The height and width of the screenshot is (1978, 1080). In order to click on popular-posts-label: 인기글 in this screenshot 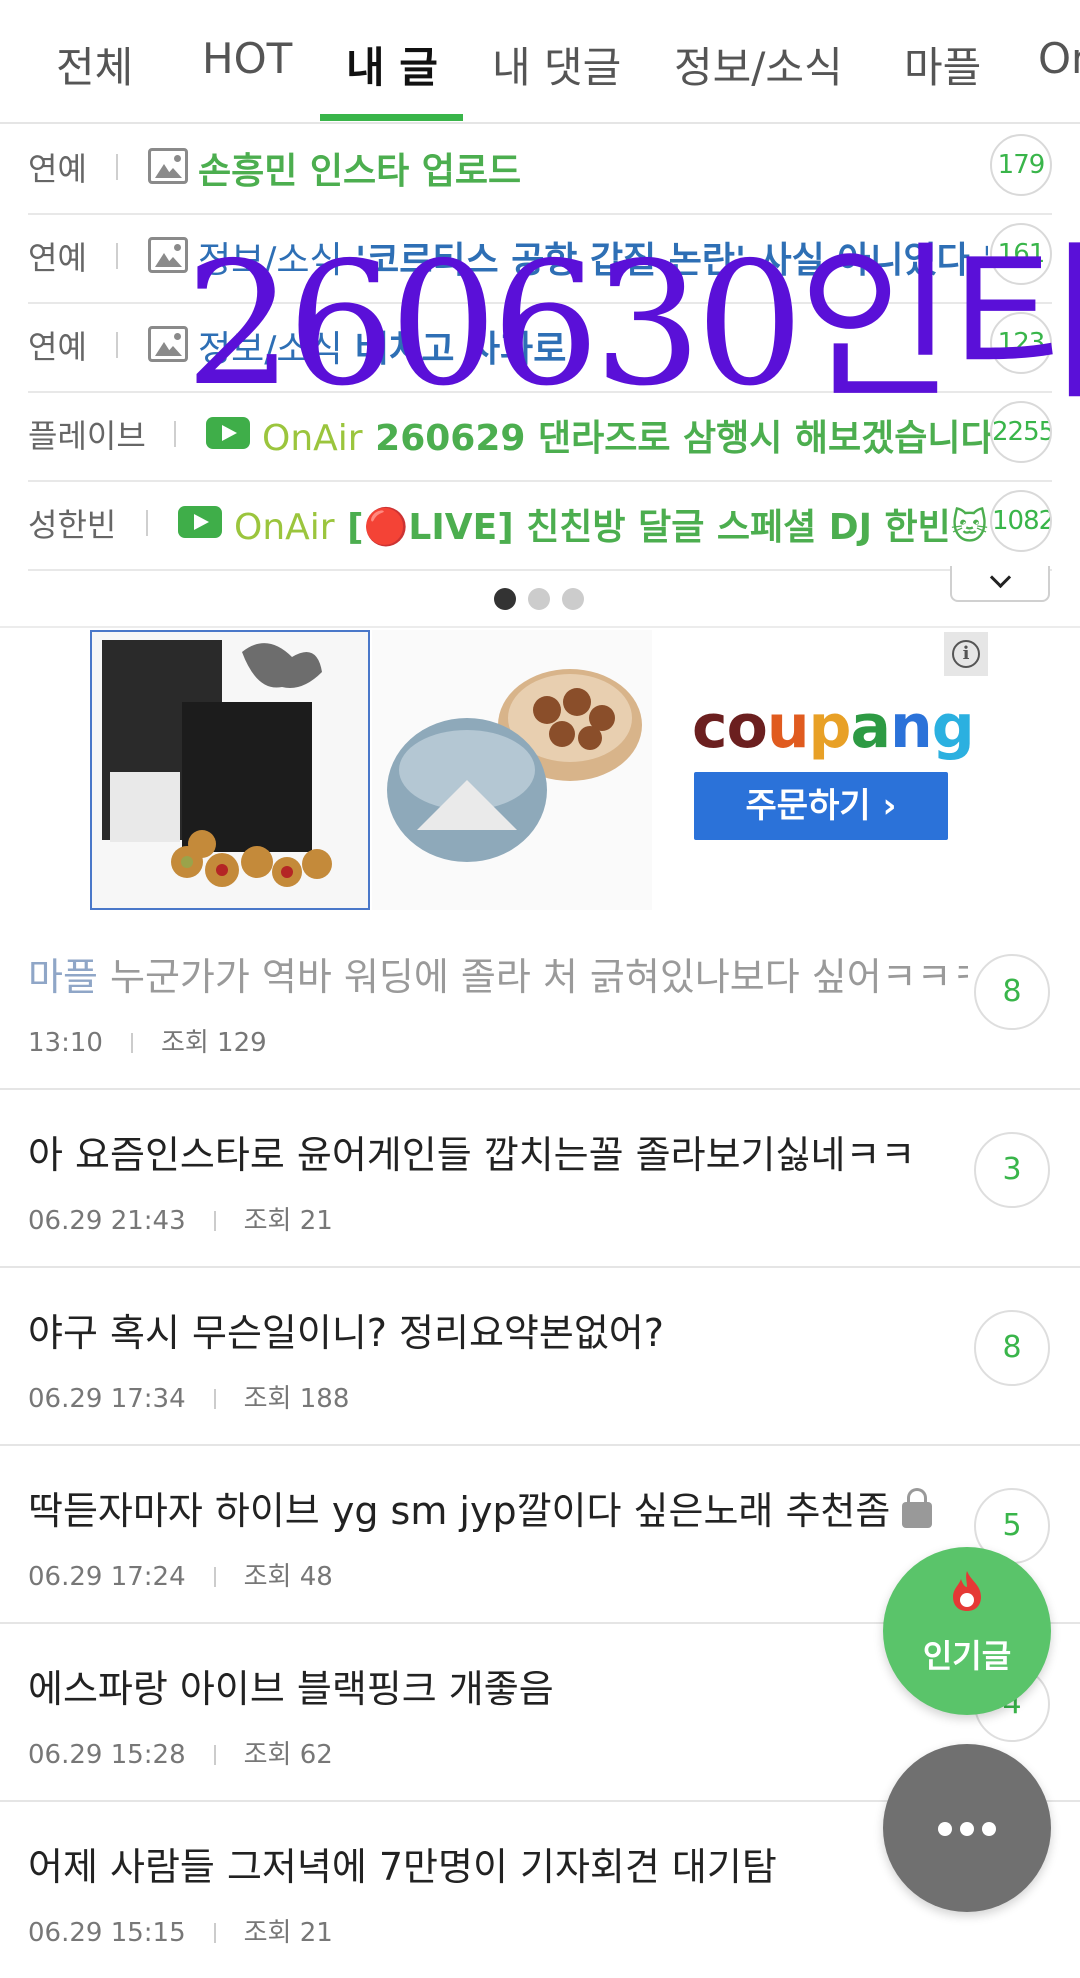, I will do `click(967, 1656)`.